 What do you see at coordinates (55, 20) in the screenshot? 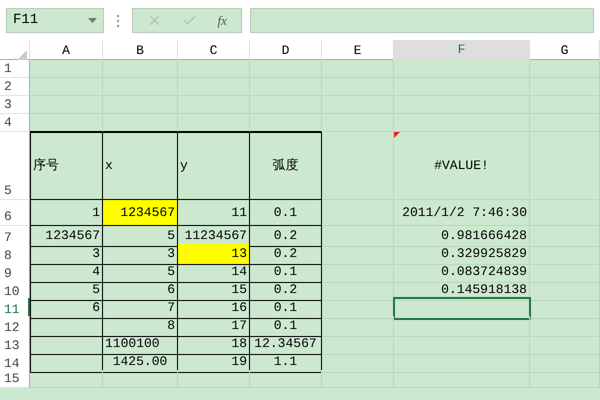
I see `name-box: F11` at bounding box center [55, 20].